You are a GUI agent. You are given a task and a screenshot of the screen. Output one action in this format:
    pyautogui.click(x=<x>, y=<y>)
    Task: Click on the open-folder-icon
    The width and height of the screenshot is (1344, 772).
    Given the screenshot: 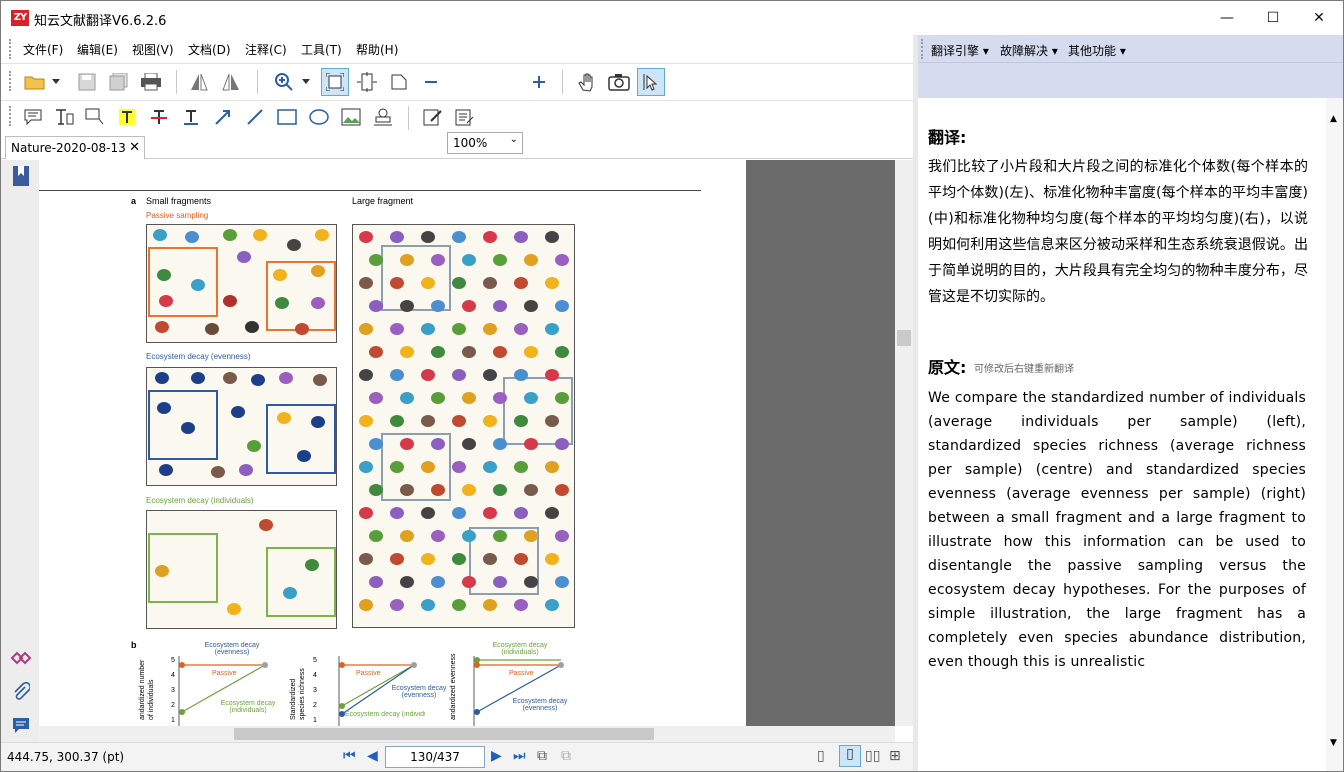 What is the action you would take?
    pyautogui.click(x=35, y=82)
    